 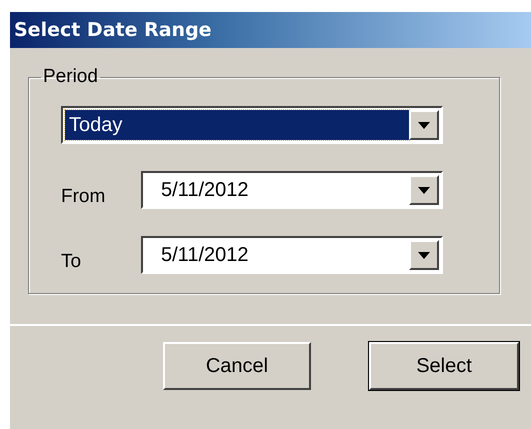 What do you see at coordinates (70, 77) in the screenshot?
I see `group-label: Period` at bounding box center [70, 77].